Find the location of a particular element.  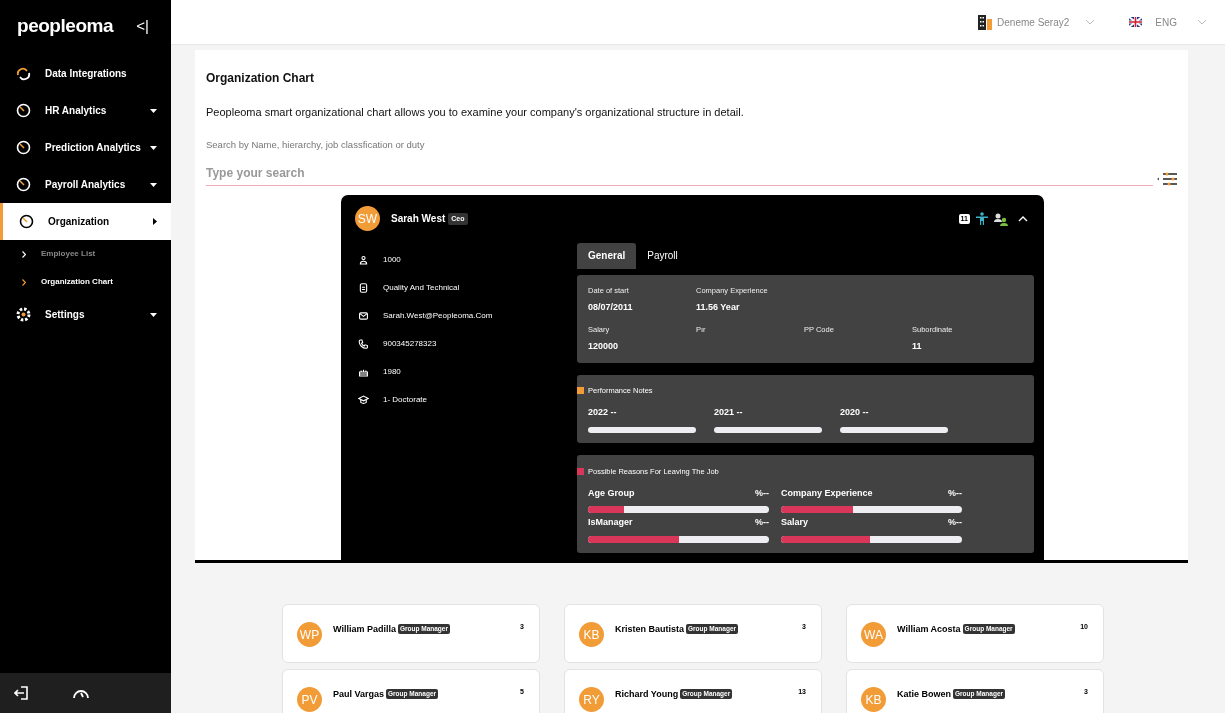

chevron-icon is located at coordinates (1023, 218).